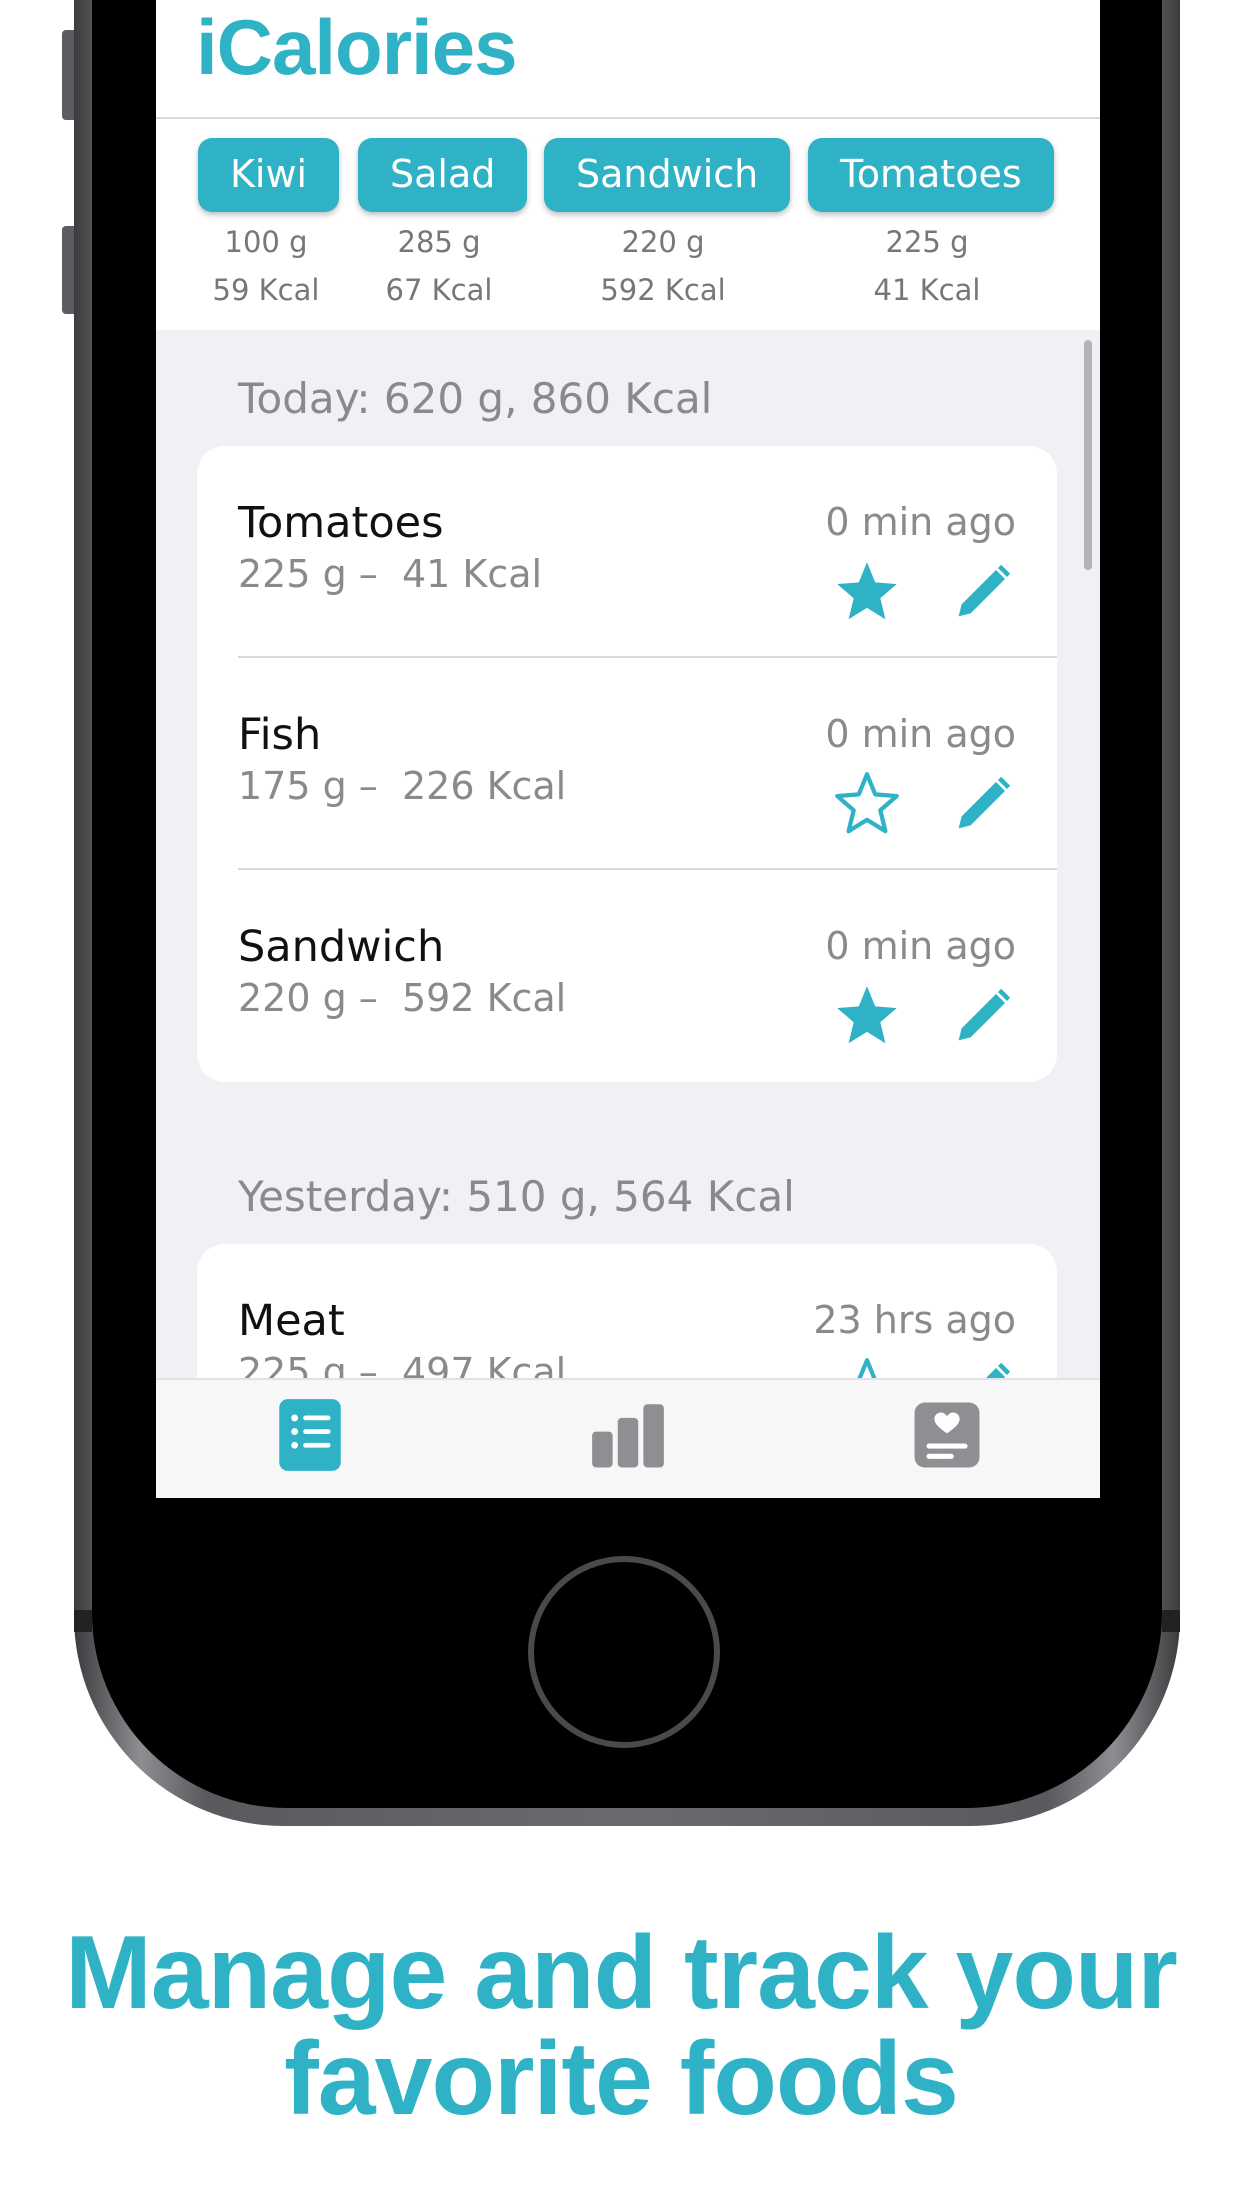  Describe the element at coordinates (439, 242) in the screenshot. I see `quick-item-weight: 285 g` at that location.